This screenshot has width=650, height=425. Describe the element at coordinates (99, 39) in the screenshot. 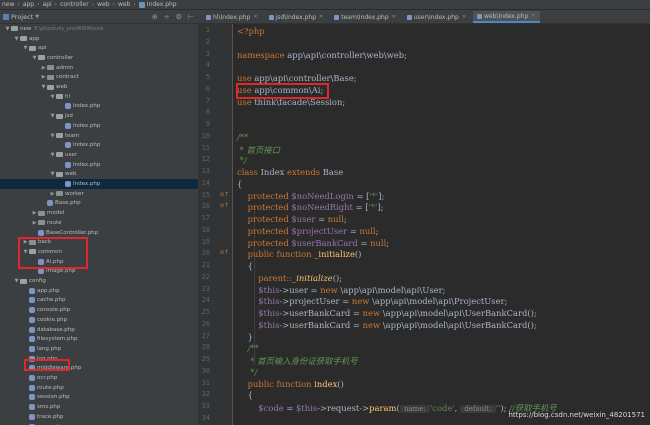

I see `tree-folder: ▼ app` at that location.